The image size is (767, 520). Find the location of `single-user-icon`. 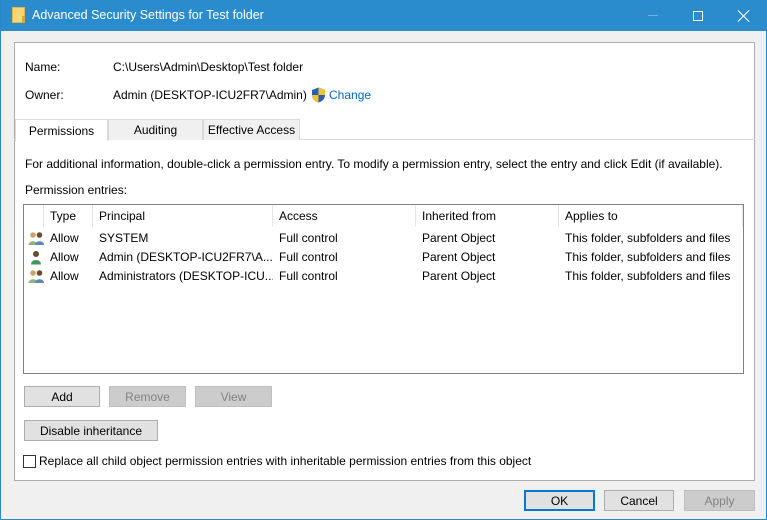

single-user-icon is located at coordinates (36, 258).